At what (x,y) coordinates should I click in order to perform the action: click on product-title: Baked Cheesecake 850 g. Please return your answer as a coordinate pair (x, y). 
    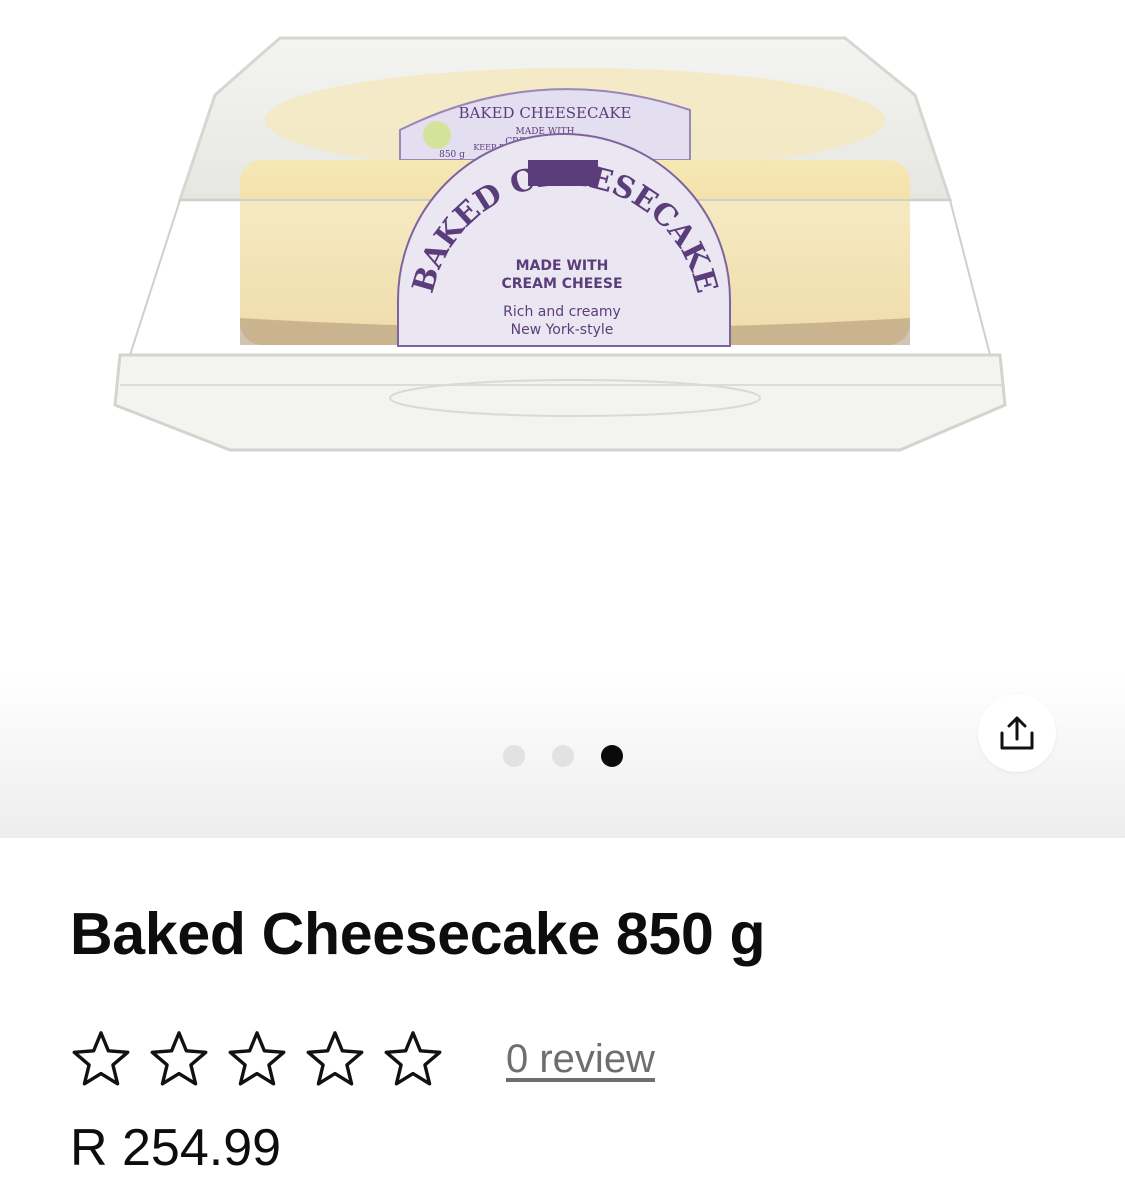
    Looking at the image, I should click on (418, 934).